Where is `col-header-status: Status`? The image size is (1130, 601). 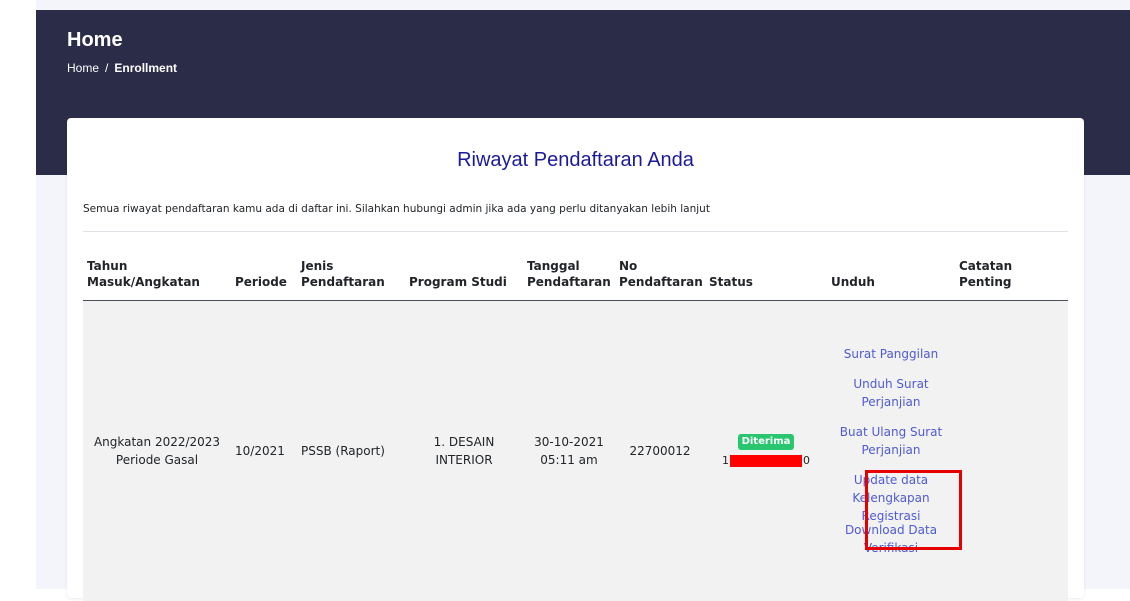 col-header-status: Status is located at coordinates (766, 279).